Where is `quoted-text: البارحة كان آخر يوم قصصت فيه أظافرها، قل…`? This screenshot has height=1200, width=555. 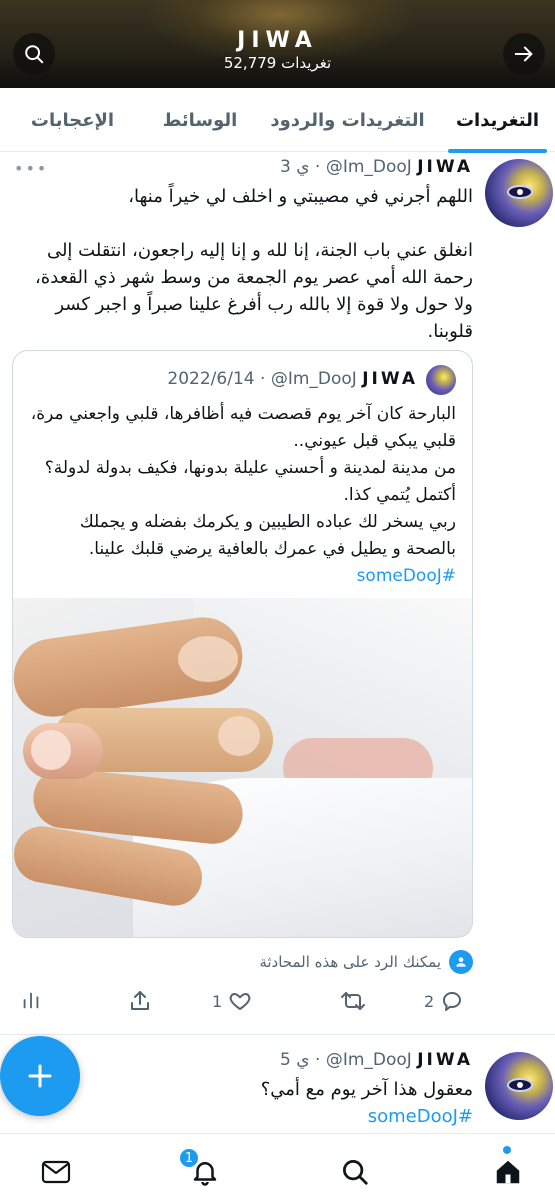 quoted-text: البارحة كان آخر يوم قصصت فيه أظافرها، قل… is located at coordinates (240, 495).